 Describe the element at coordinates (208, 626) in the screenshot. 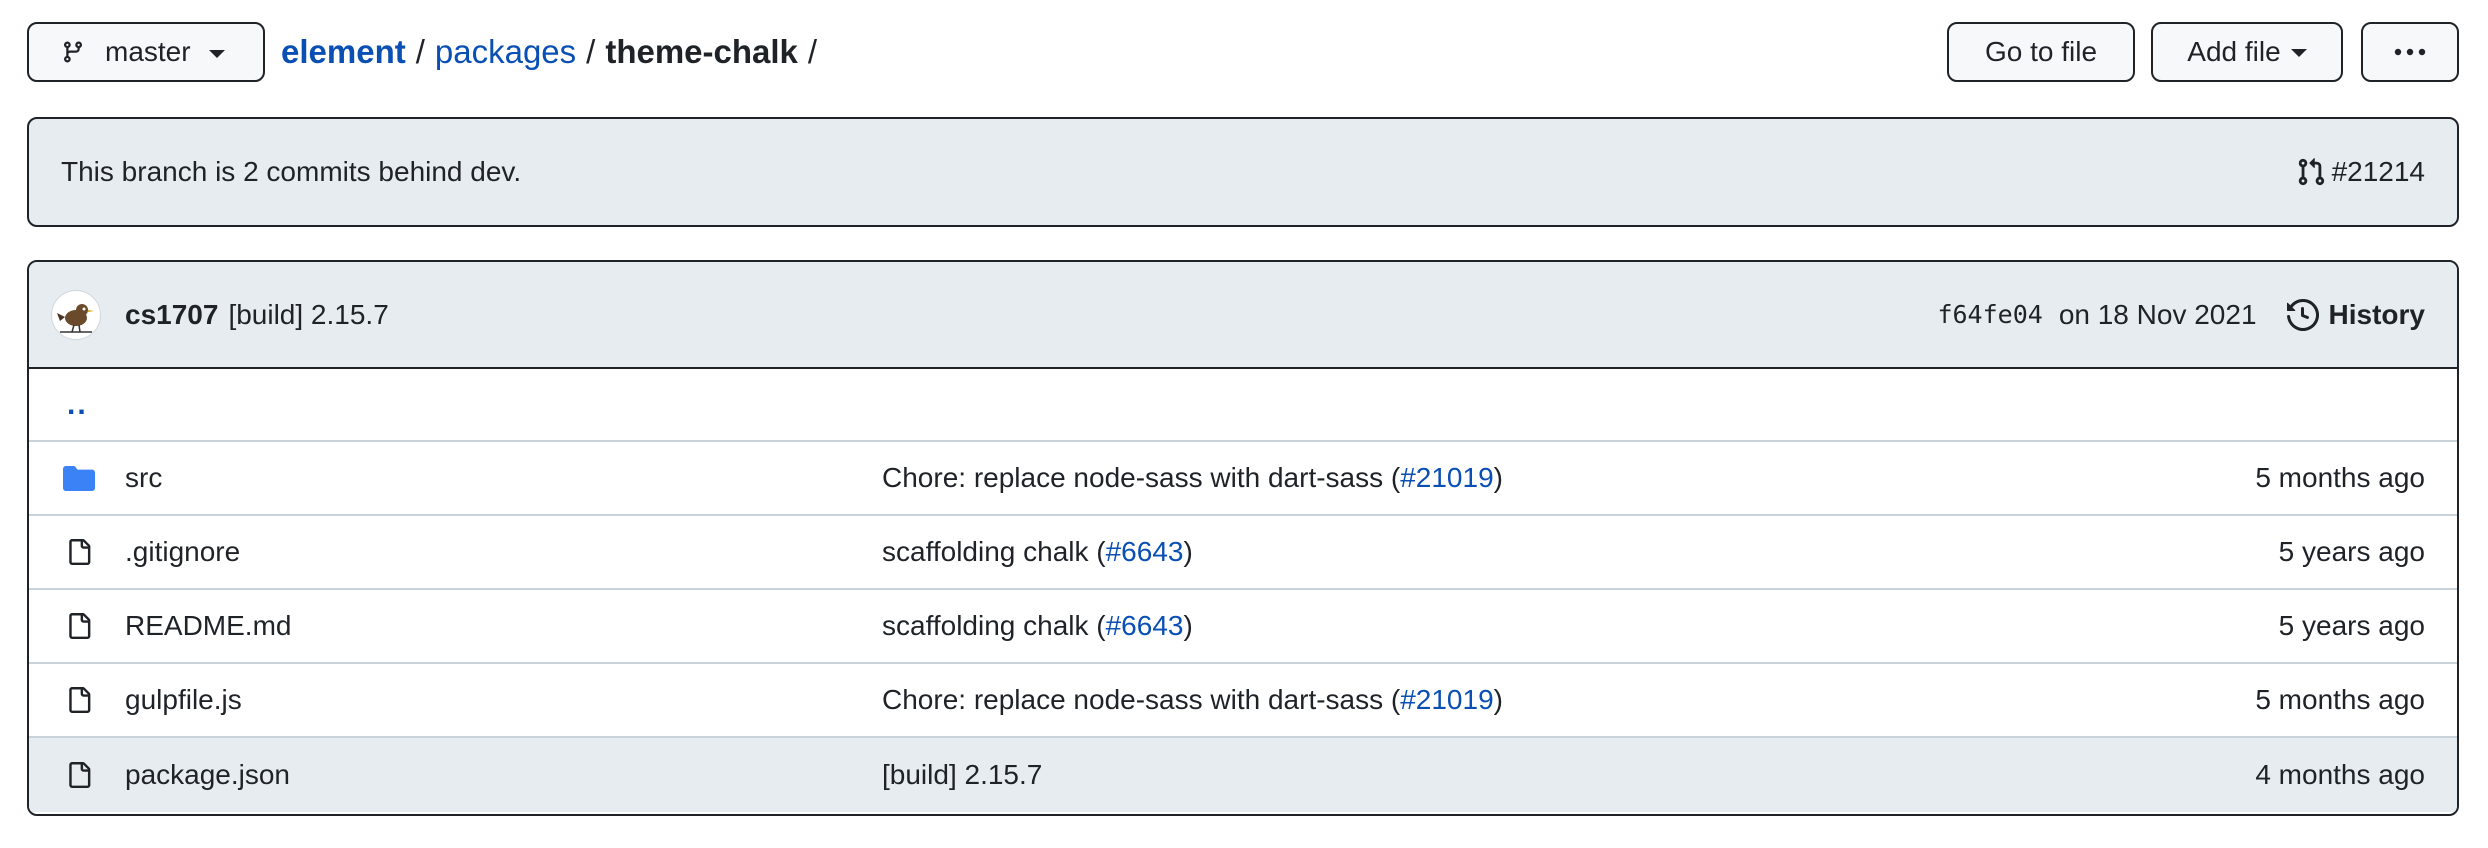

I see `file-name-link: README.md` at that location.